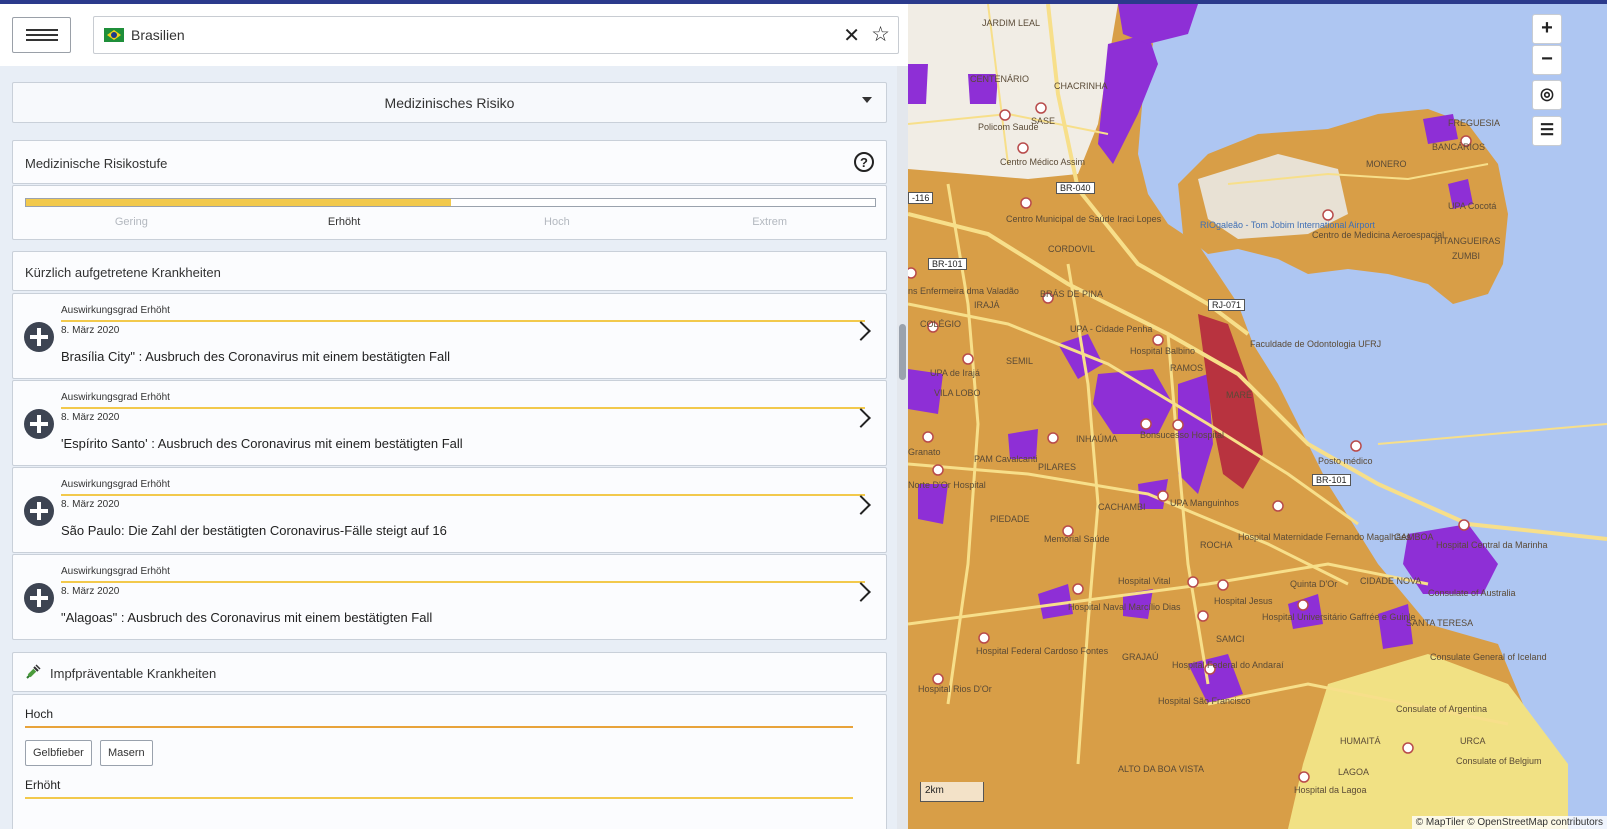 This screenshot has height=829, width=1607. What do you see at coordinates (1075, 188) in the screenshot?
I see `road-label: BR-040` at bounding box center [1075, 188].